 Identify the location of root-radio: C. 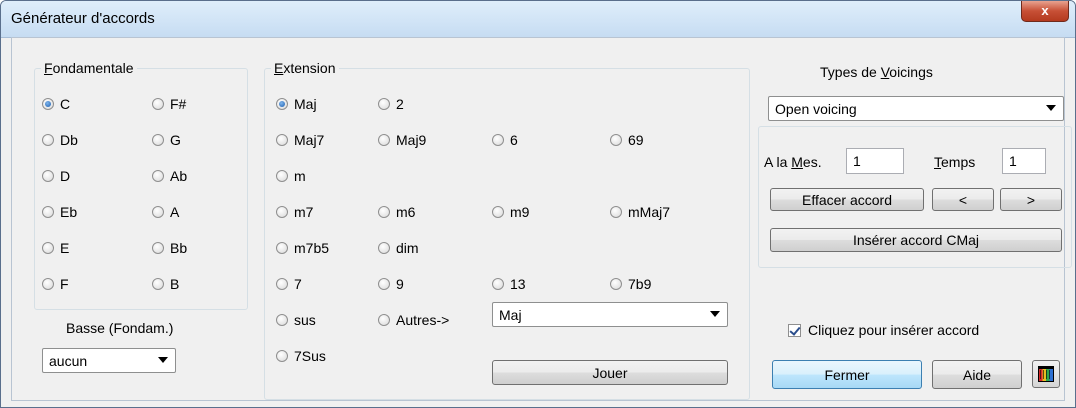
(56, 104).